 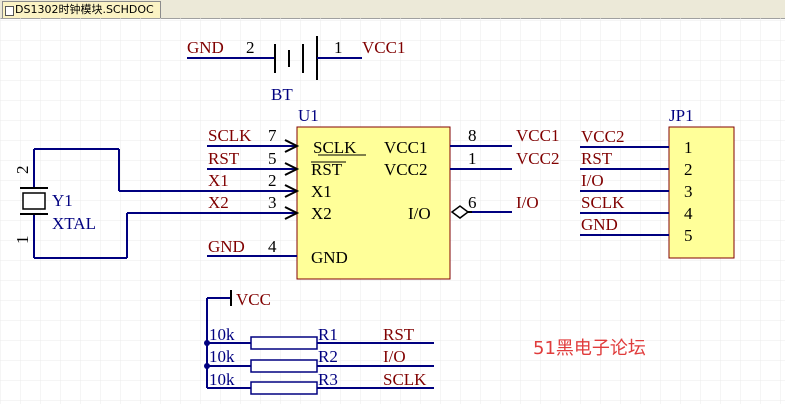 What do you see at coordinates (589, 348) in the screenshot?
I see `forum-watermark: 51黑电子论坛` at bounding box center [589, 348].